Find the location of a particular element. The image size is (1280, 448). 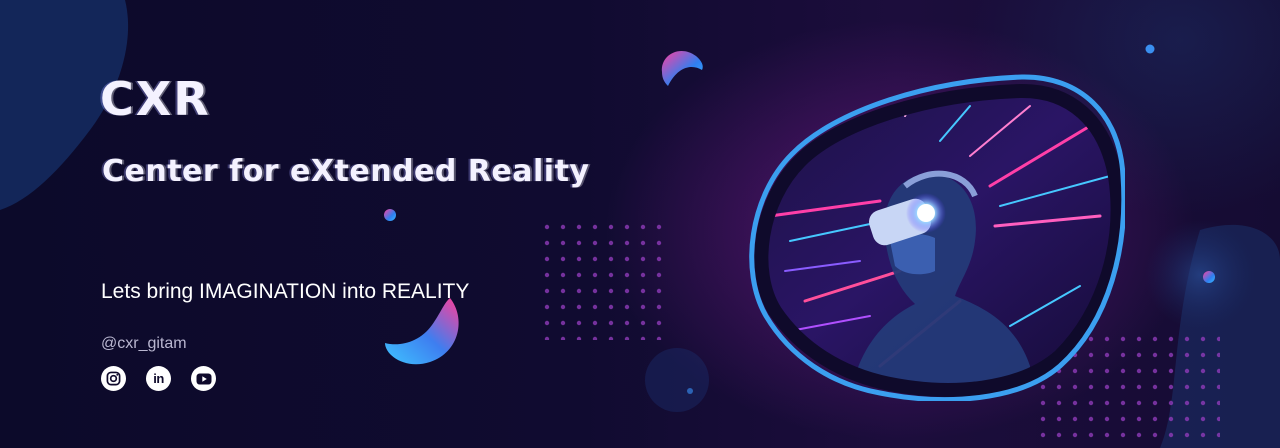

brand-subtitle: Center for eXtended Reality is located at coordinates (346, 171).